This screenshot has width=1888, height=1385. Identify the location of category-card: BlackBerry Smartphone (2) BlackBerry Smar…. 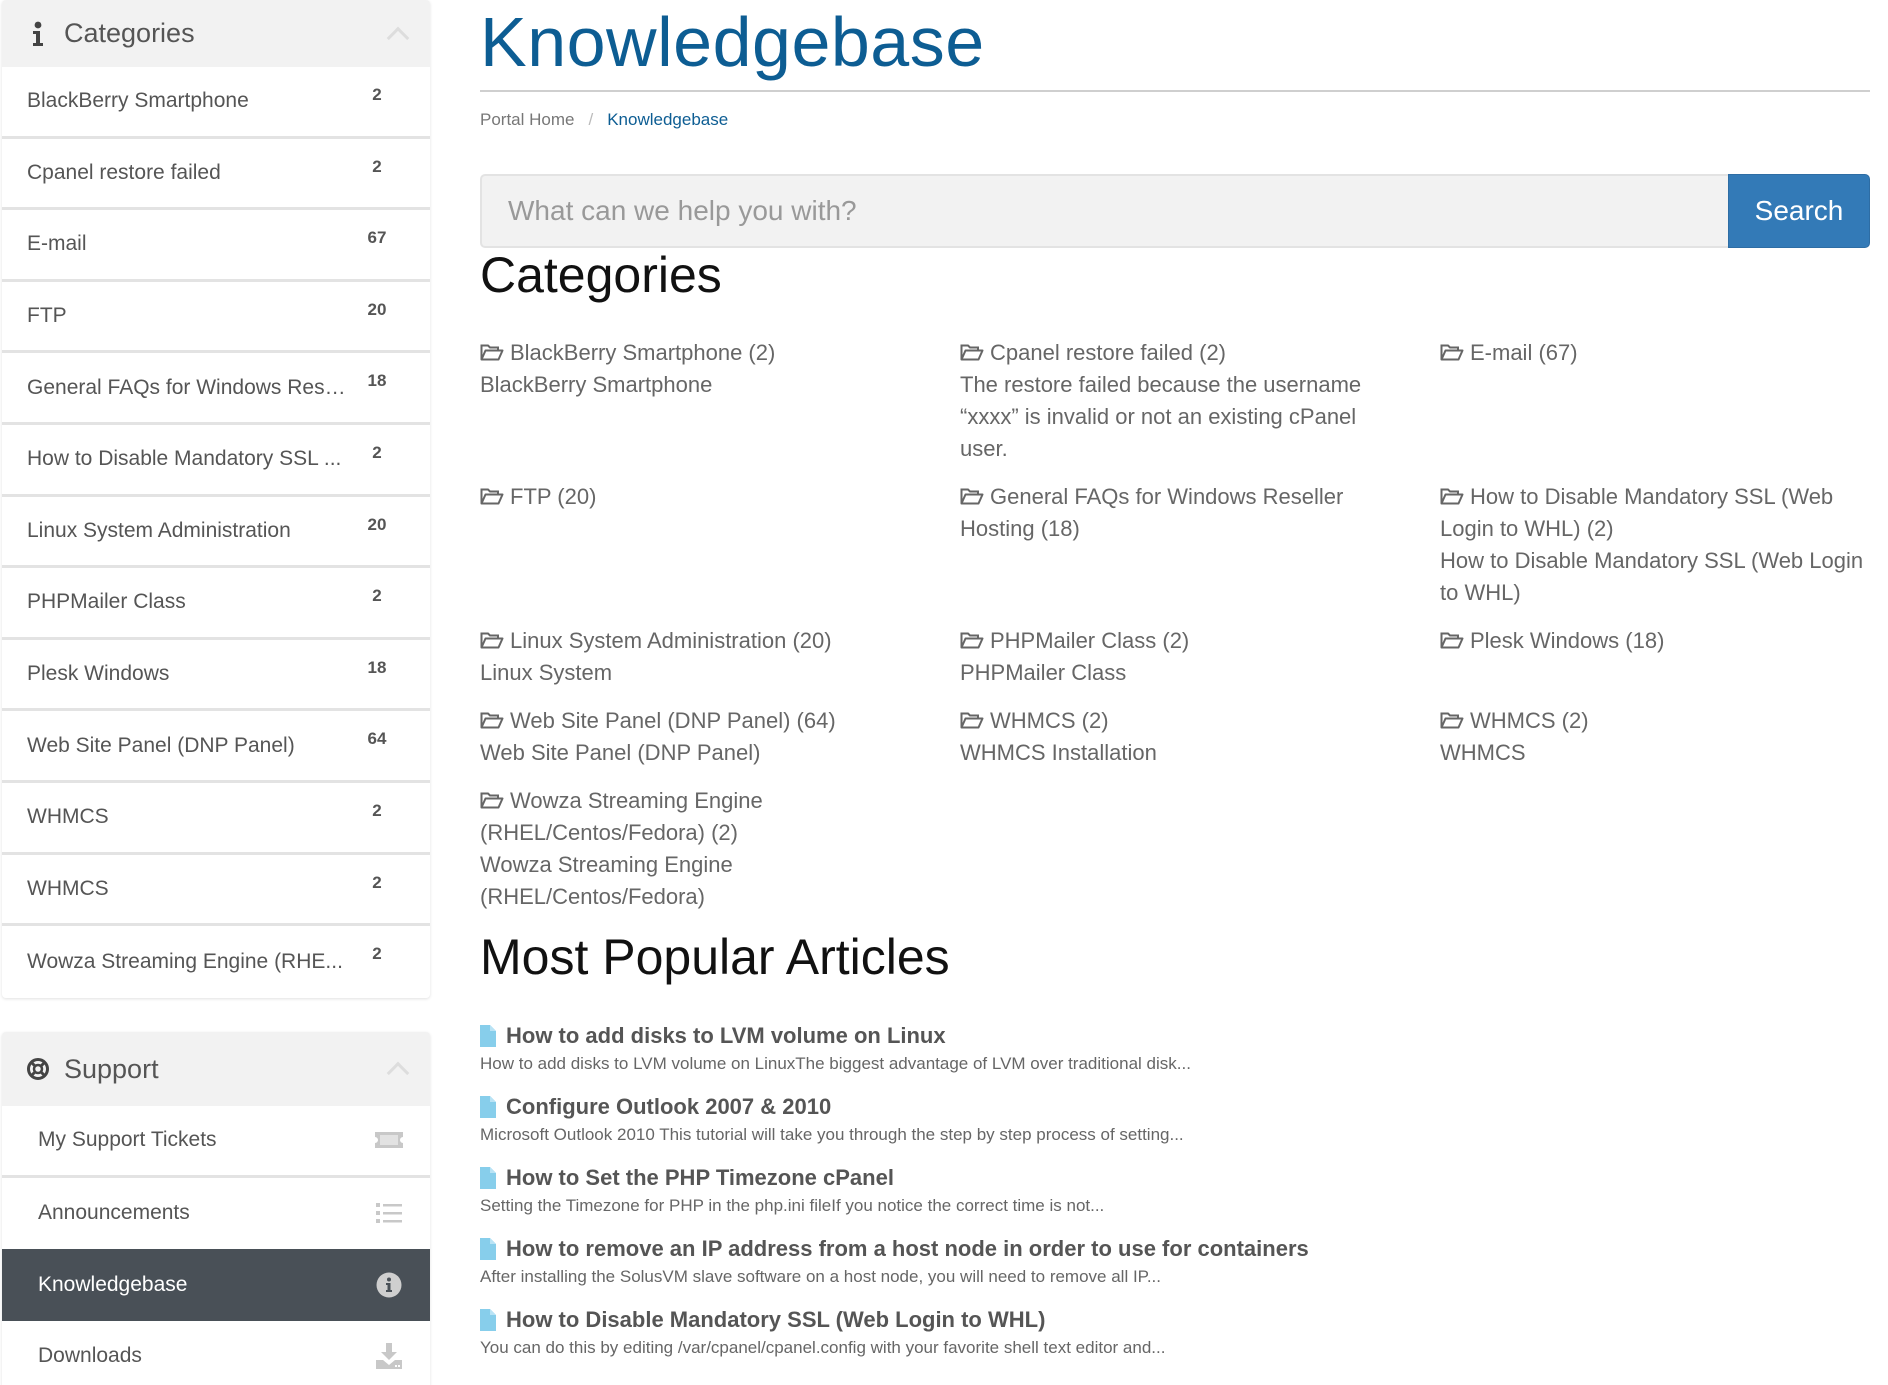
(700, 369).